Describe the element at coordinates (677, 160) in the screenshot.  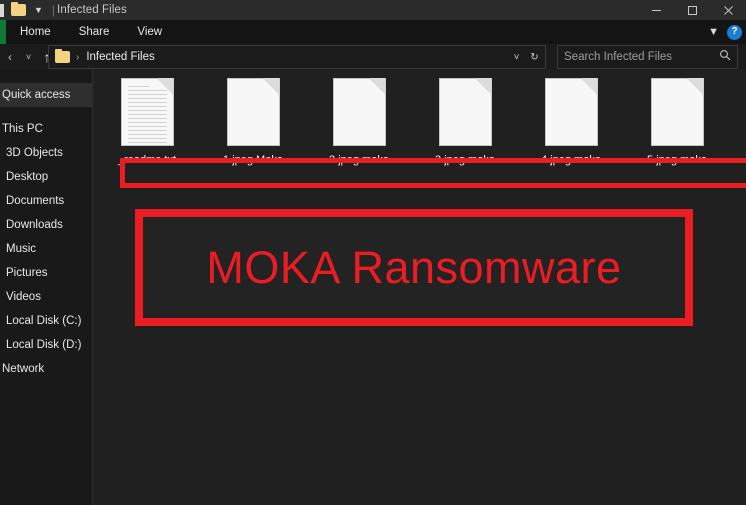
I see `file-name-label: 5.jpeg.moka` at that location.